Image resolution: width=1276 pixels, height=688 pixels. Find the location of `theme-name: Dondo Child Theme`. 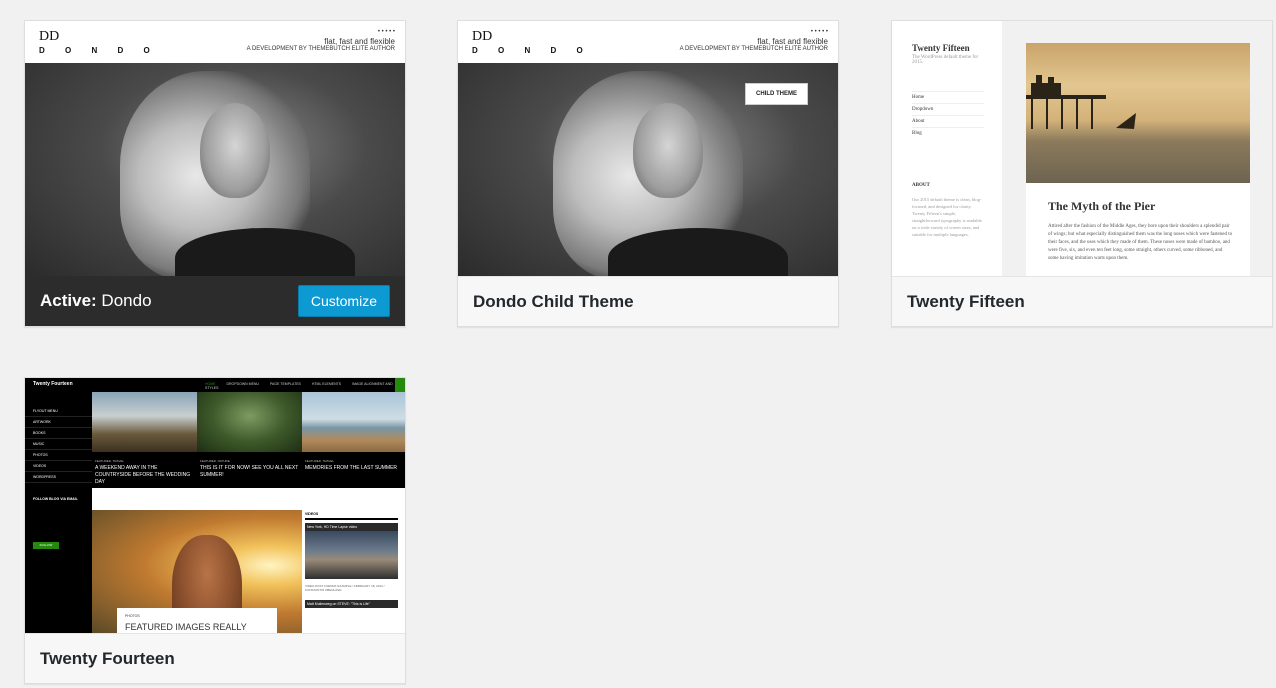

theme-name: Dondo Child Theme is located at coordinates (553, 301).